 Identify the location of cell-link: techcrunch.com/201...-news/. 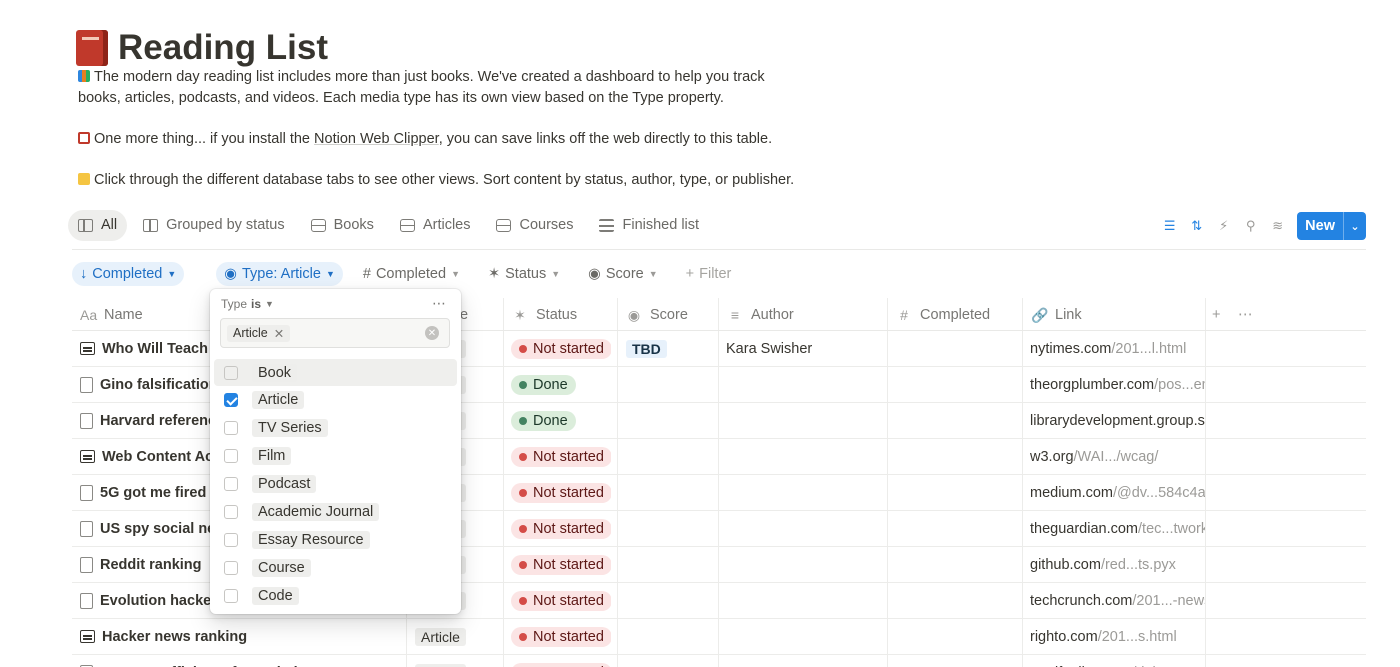
(1117, 600).